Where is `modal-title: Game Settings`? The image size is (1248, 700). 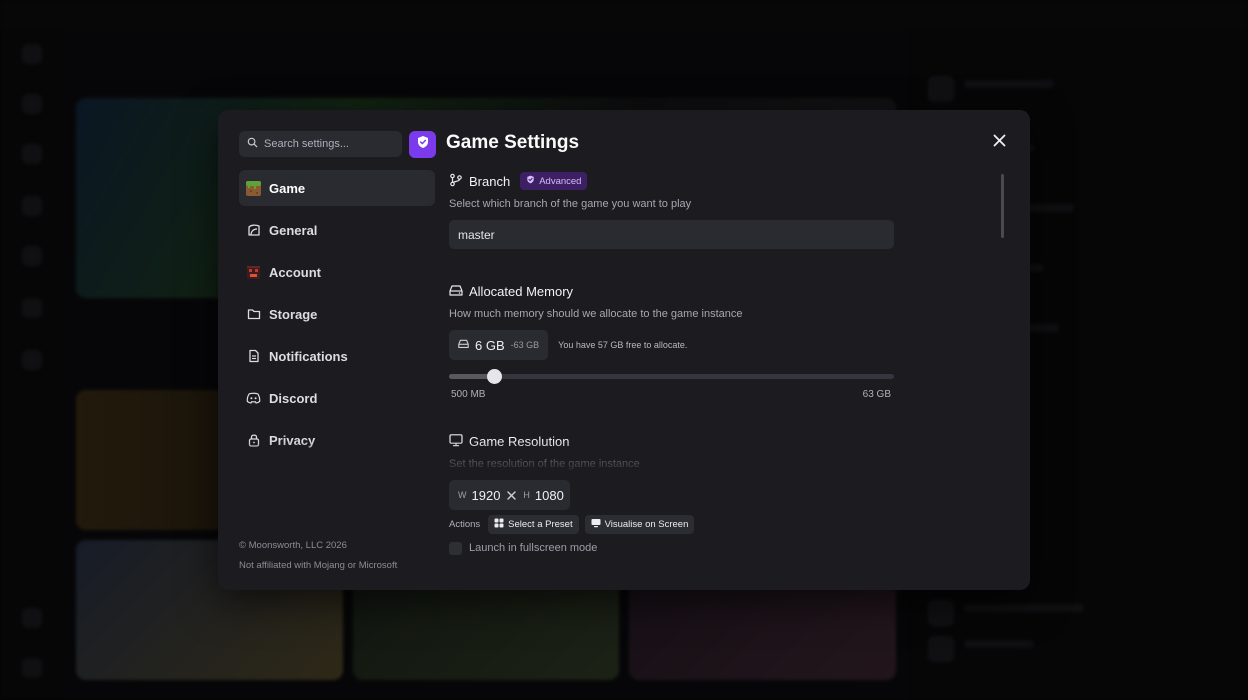
modal-title: Game Settings is located at coordinates (513, 142).